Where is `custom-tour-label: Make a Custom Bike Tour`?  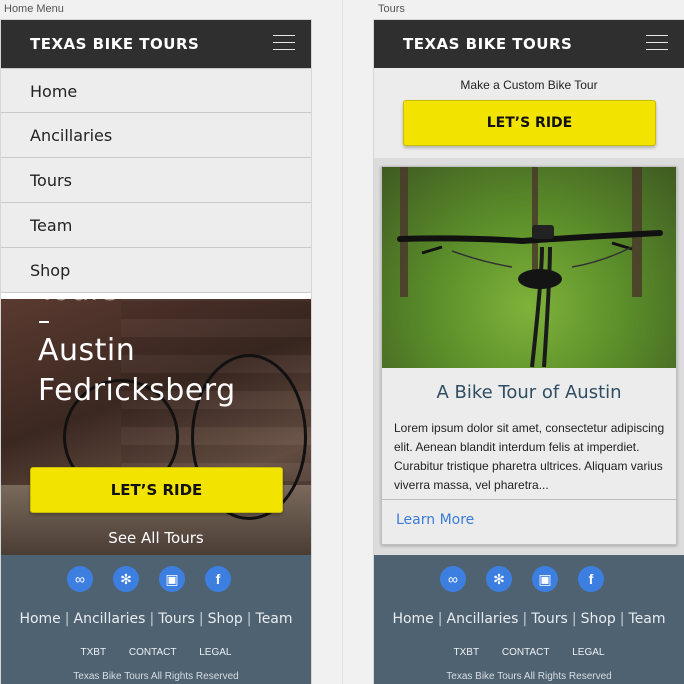 custom-tour-label: Make a Custom Bike Tour is located at coordinates (529, 85).